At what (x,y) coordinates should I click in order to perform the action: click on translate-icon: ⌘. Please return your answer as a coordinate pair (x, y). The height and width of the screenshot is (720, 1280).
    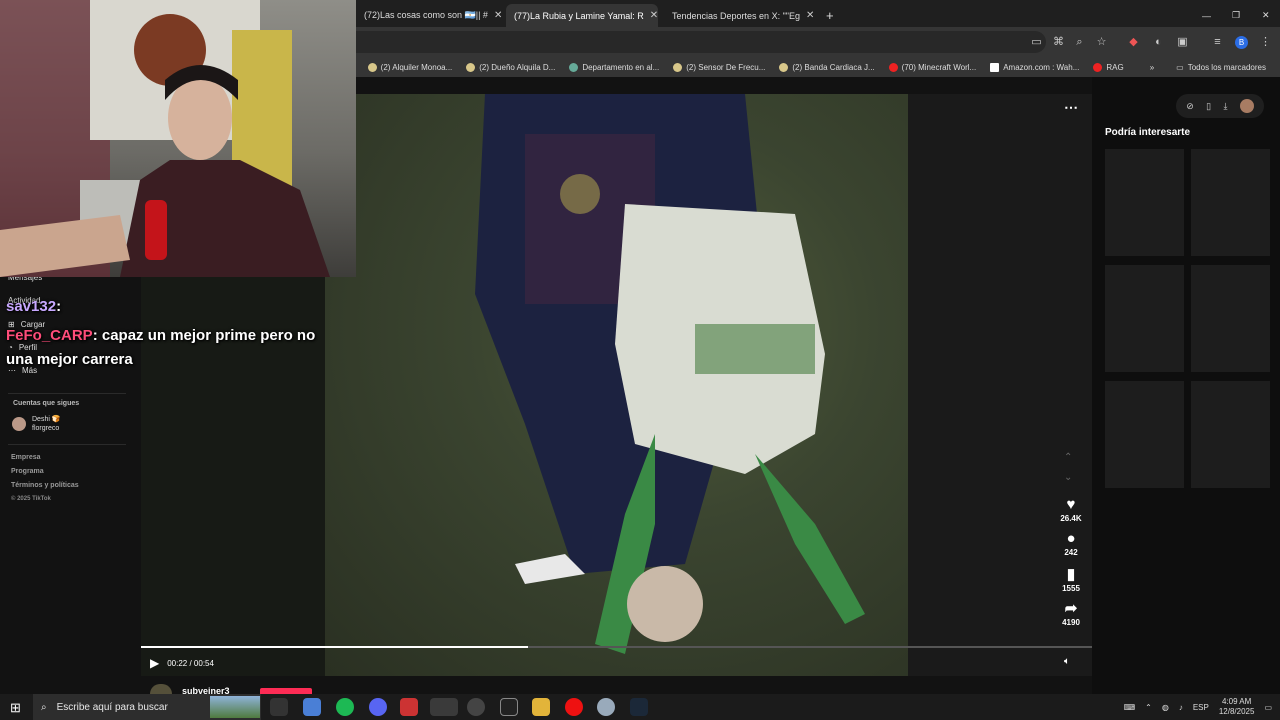
    Looking at the image, I should click on (1058, 42).